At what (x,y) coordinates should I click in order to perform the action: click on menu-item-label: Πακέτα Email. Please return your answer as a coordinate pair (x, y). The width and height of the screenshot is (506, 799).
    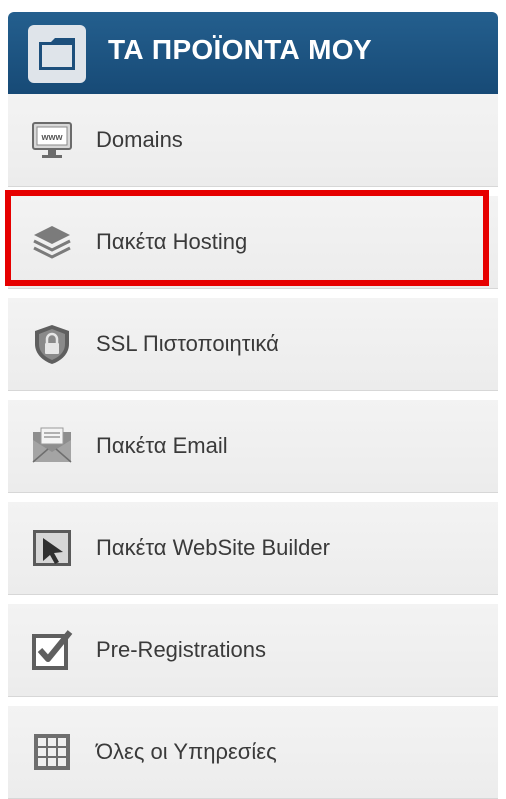
    Looking at the image, I should click on (162, 445).